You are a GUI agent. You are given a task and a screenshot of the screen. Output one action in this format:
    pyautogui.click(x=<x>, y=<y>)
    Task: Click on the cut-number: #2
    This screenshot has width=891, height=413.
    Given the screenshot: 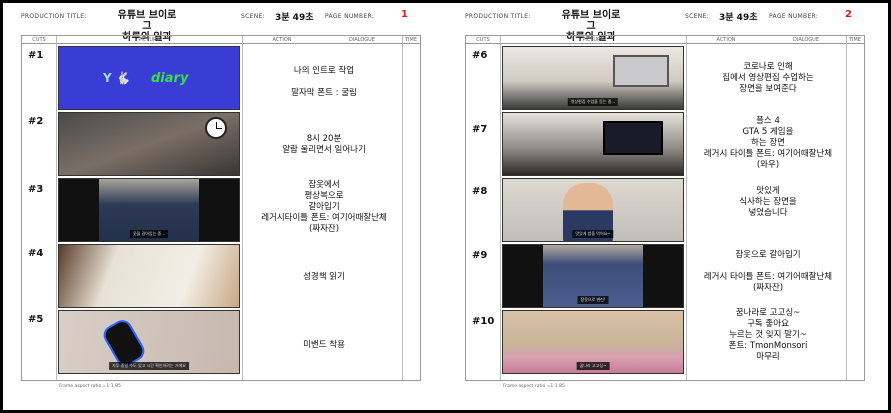 What is the action you would take?
    pyautogui.click(x=36, y=121)
    